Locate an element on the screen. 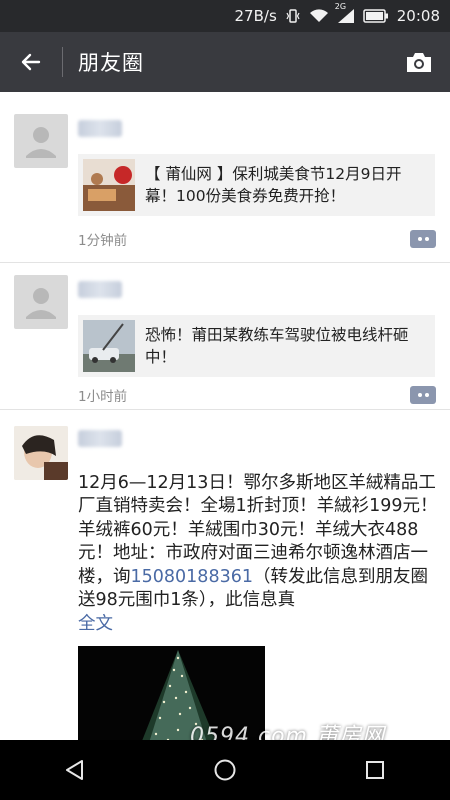  network-type-label: 2G is located at coordinates (340, 6).